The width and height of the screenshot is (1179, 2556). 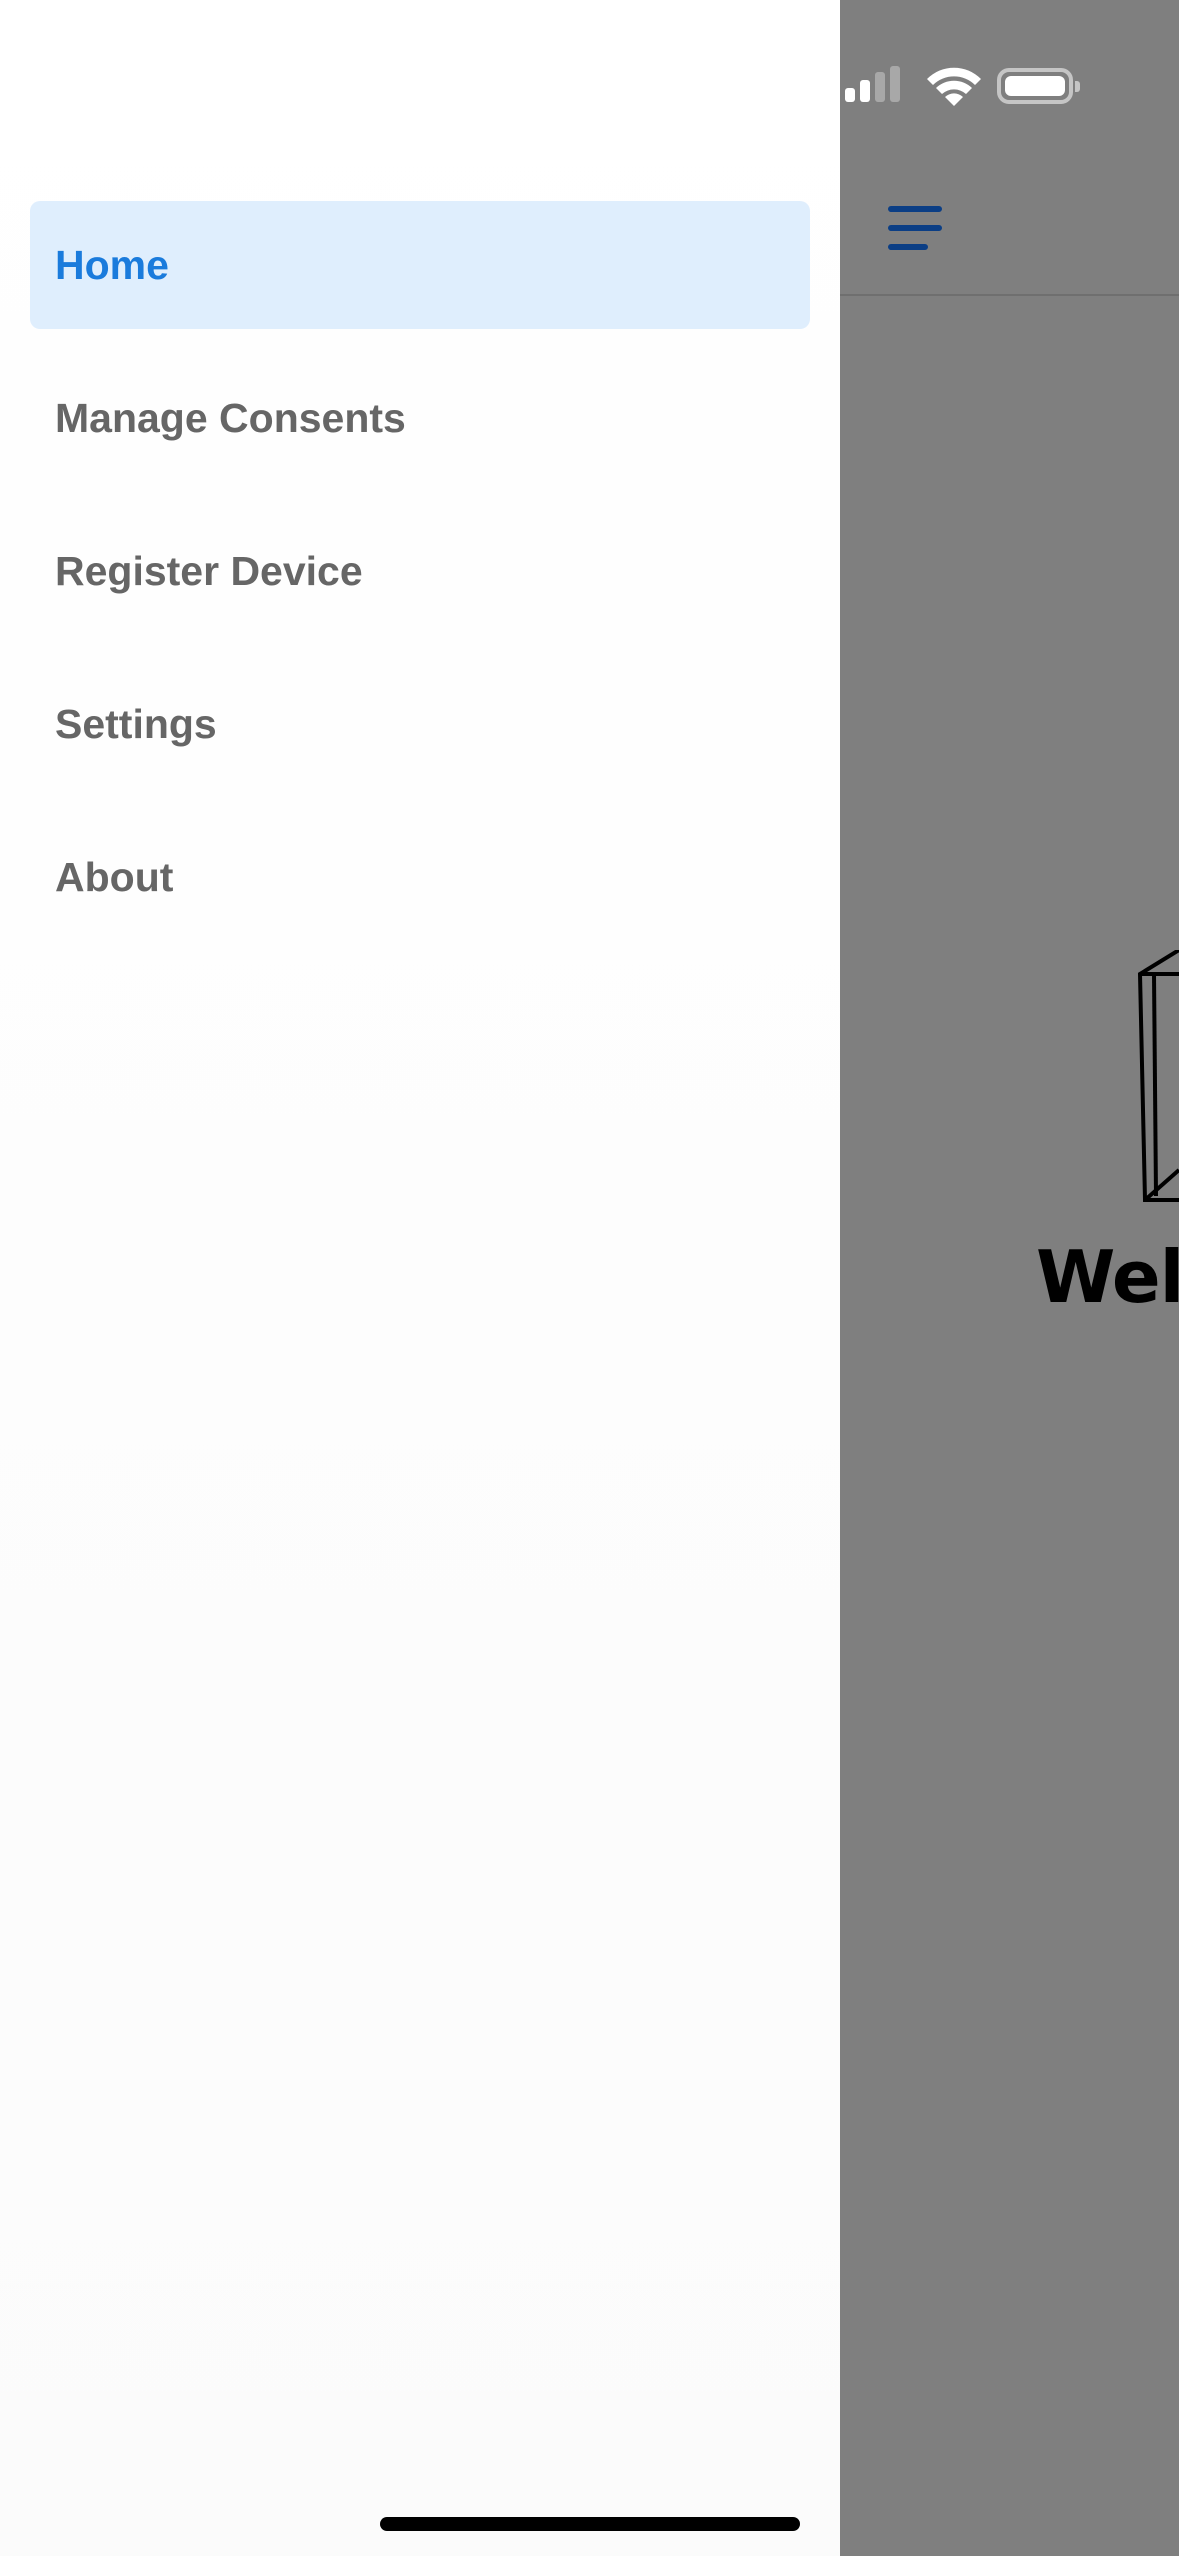 What do you see at coordinates (230, 417) in the screenshot?
I see `drawer-item-label: Manage Consents` at bounding box center [230, 417].